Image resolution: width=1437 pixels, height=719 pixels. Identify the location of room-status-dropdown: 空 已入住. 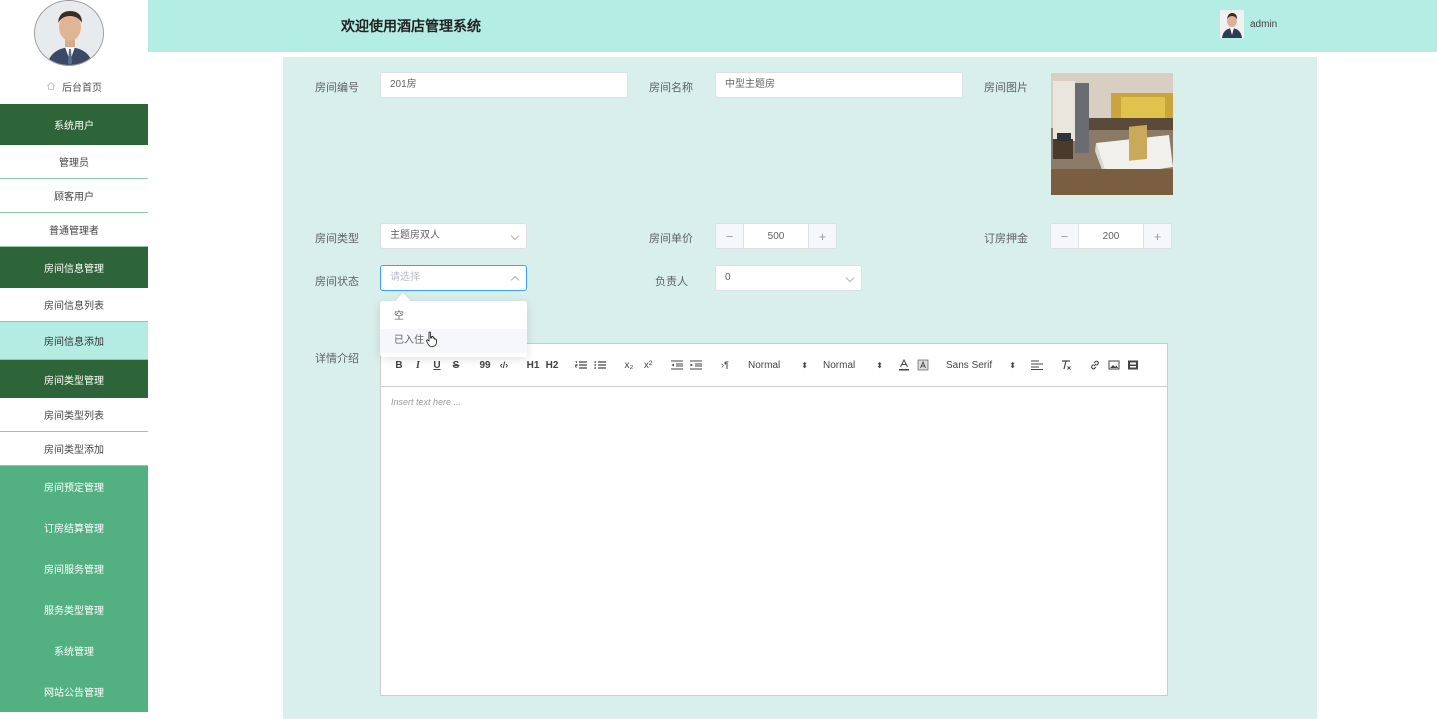
(453, 324).